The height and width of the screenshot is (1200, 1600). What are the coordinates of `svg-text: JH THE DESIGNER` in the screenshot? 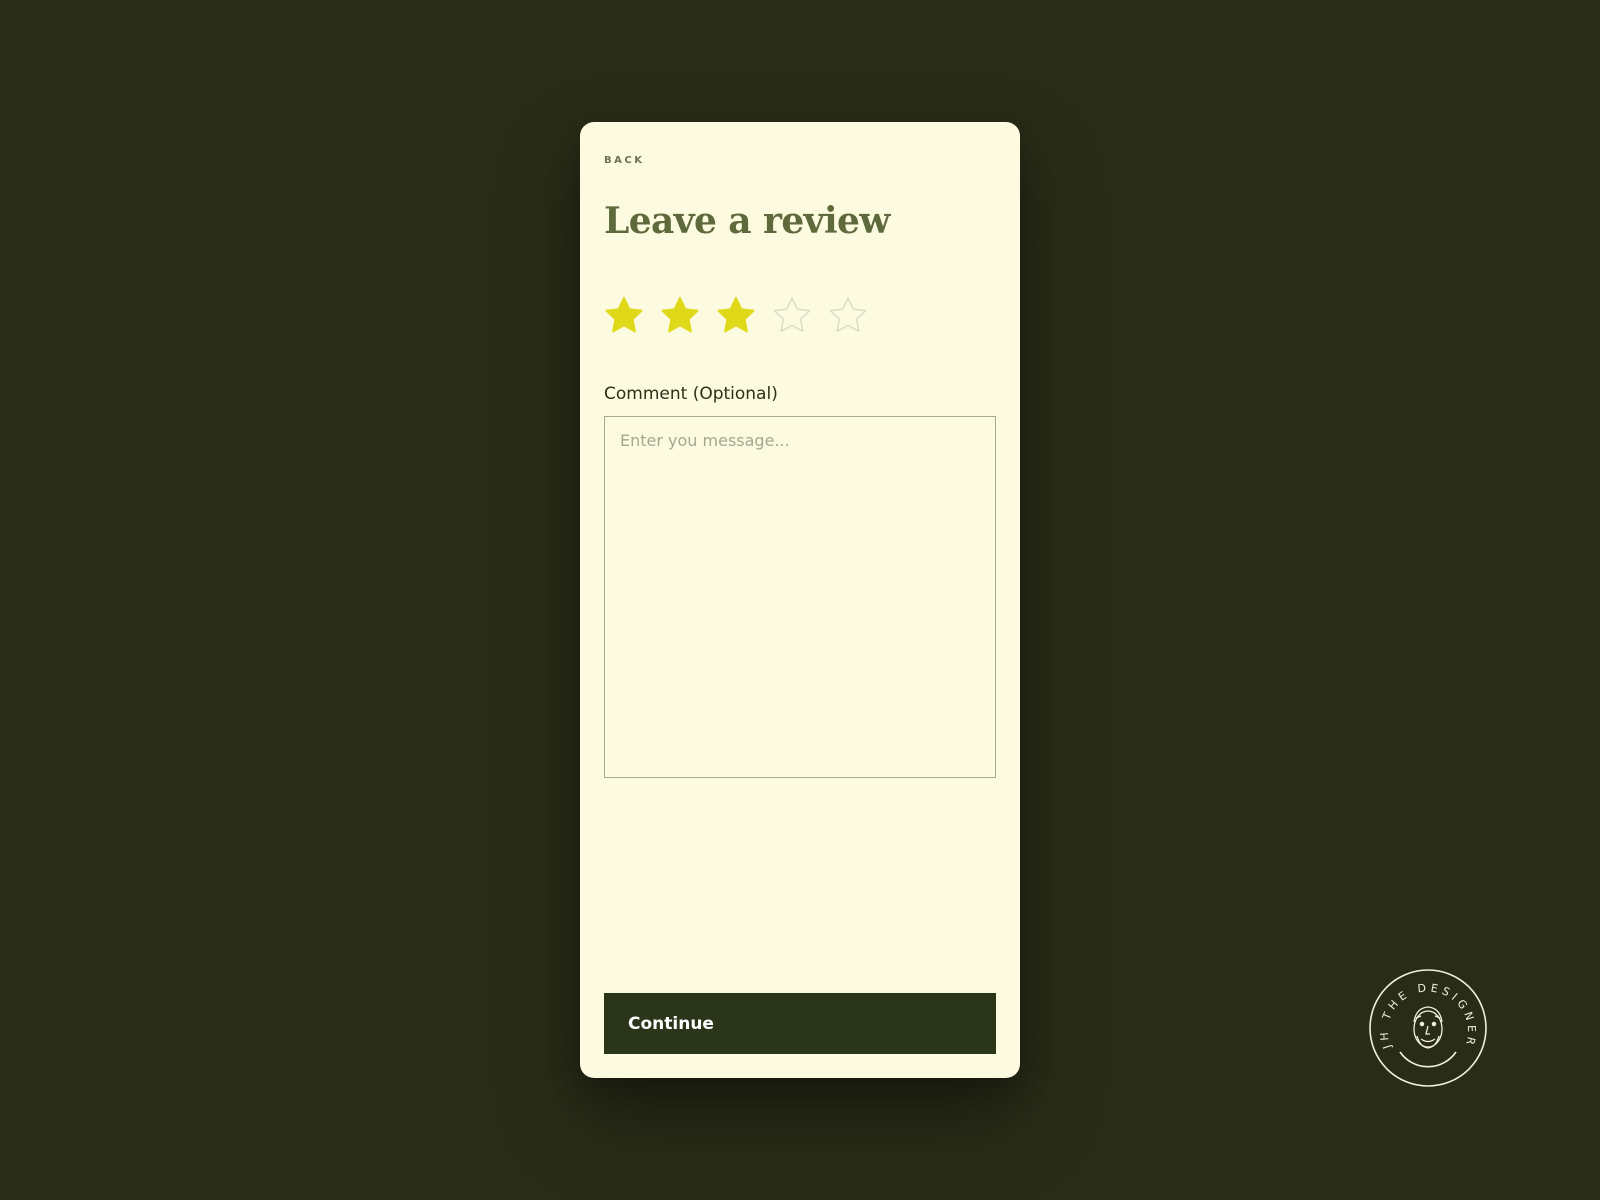 It's located at (1428, 1016).